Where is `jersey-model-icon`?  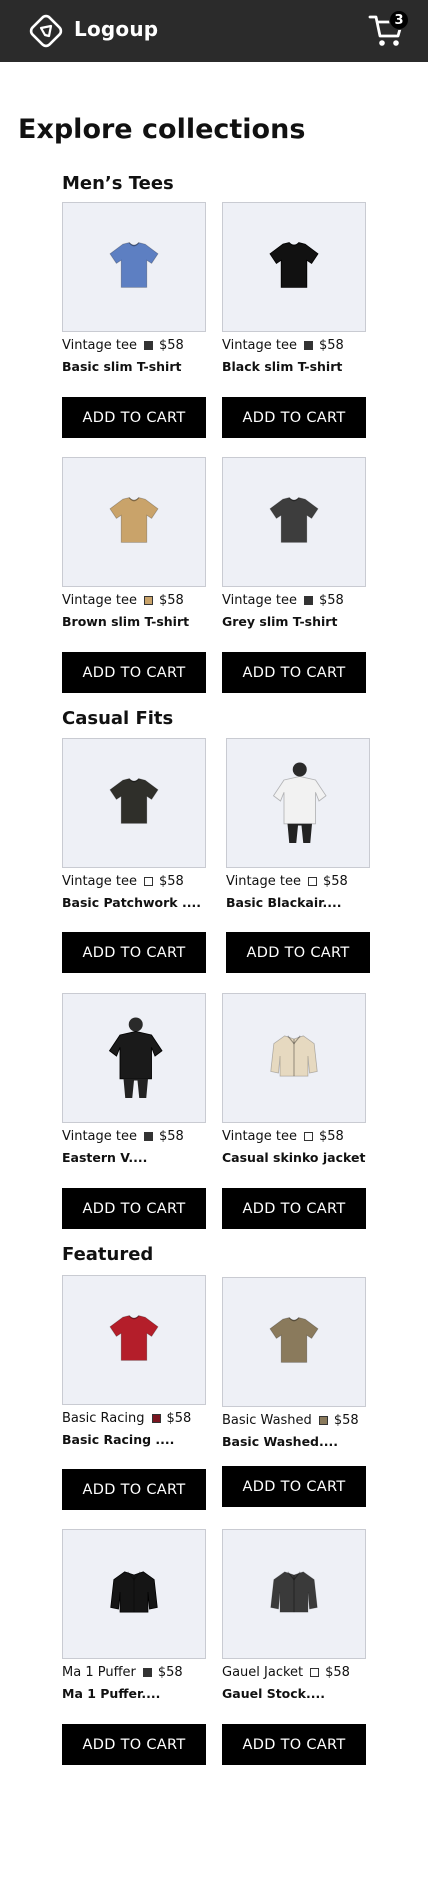 jersey-model-icon is located at coordinates (134, 1058).